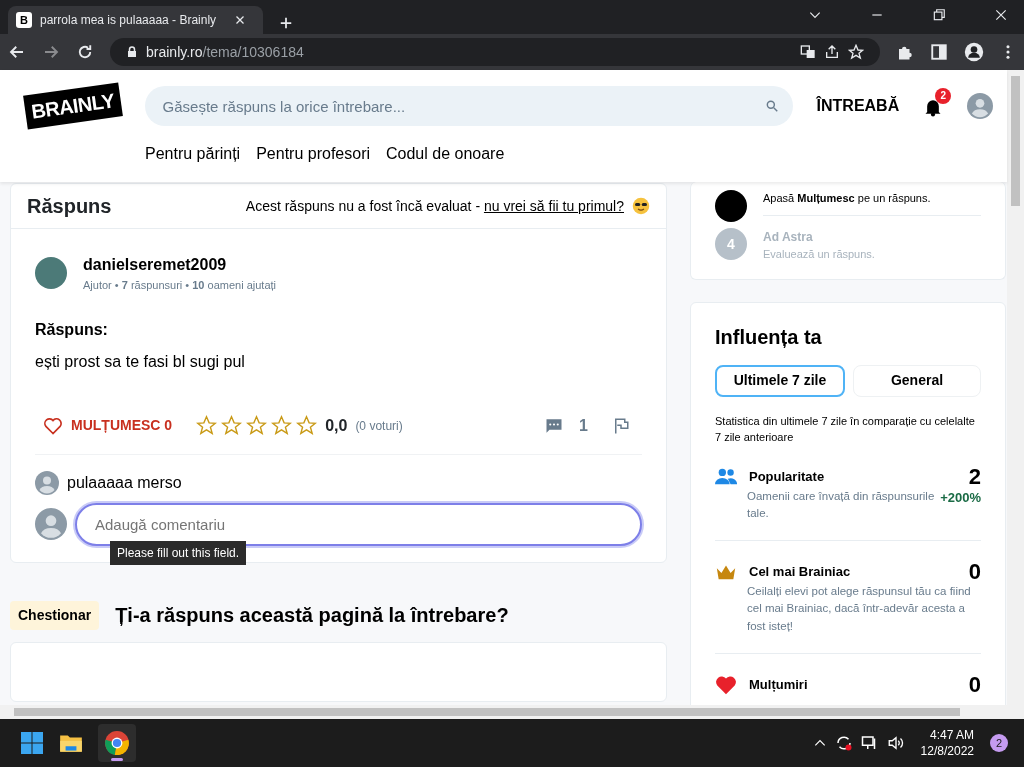  Describe the element at coordinates (974, 476) in the screenshot. I see `metric-value: 2` at that location.